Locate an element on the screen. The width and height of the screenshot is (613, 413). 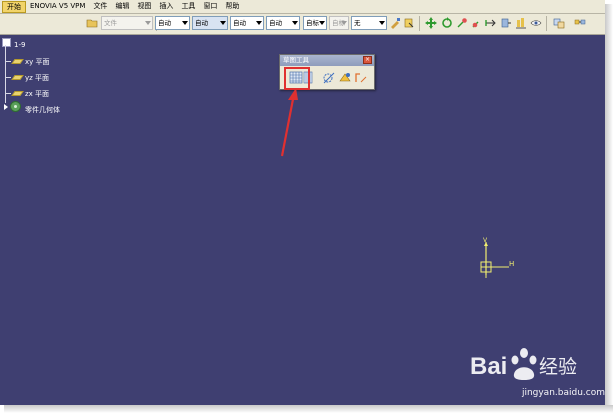
svg-text: 经验 is located at coordinates (558, 367).